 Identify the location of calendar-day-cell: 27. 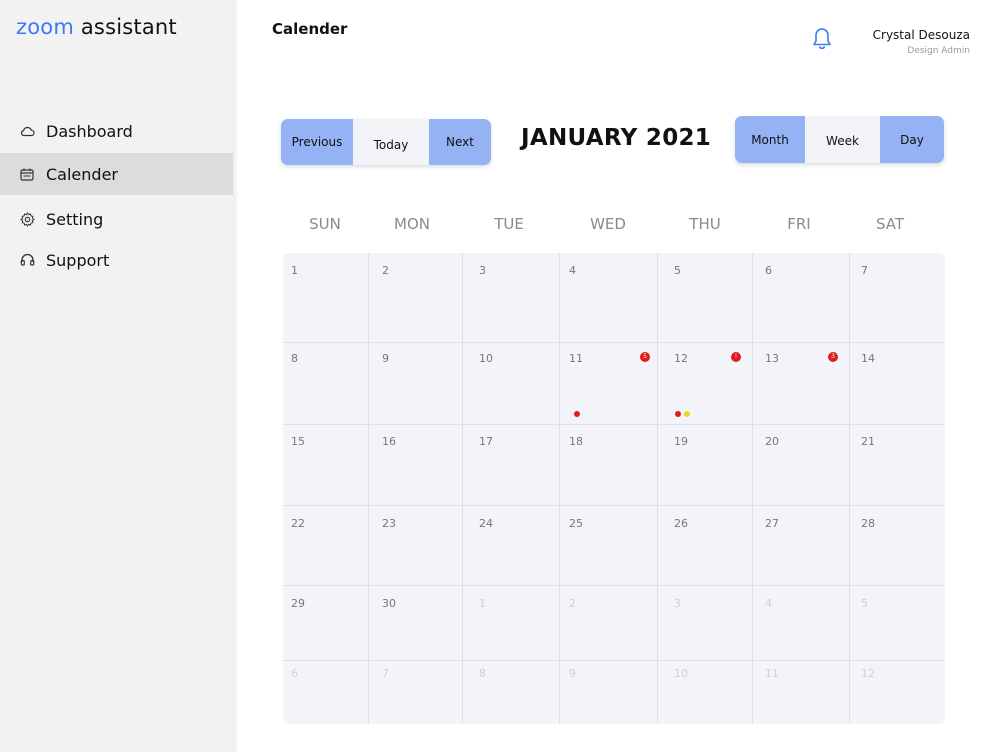
(772, 523).